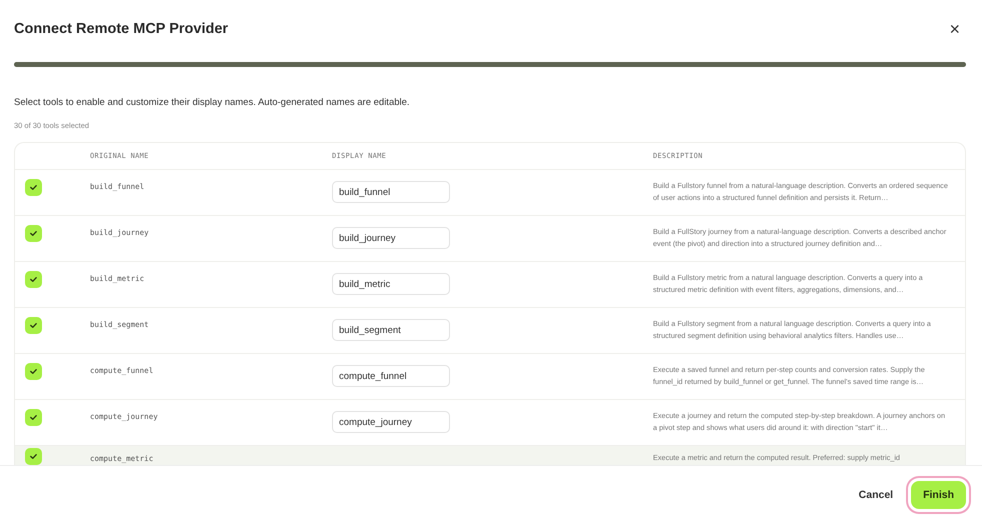 The image size is (982, 524). I want to click on display-name-field: build_segment, so click(391, 330).